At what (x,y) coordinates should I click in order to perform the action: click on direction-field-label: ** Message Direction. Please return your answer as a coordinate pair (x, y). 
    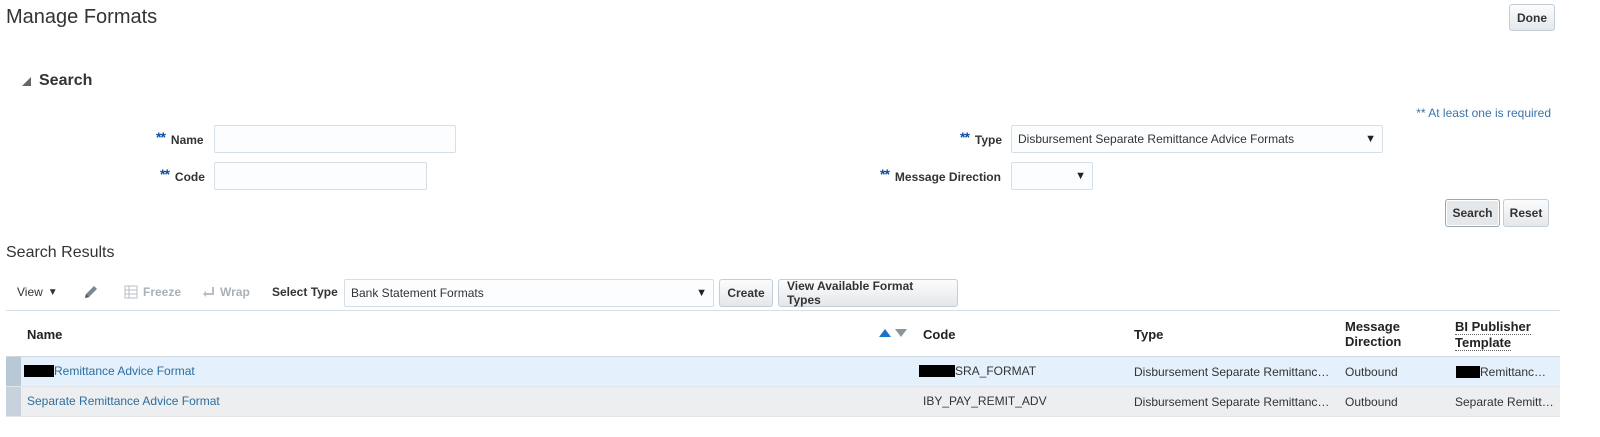
    Looking at the image, I should click on (940, 176).